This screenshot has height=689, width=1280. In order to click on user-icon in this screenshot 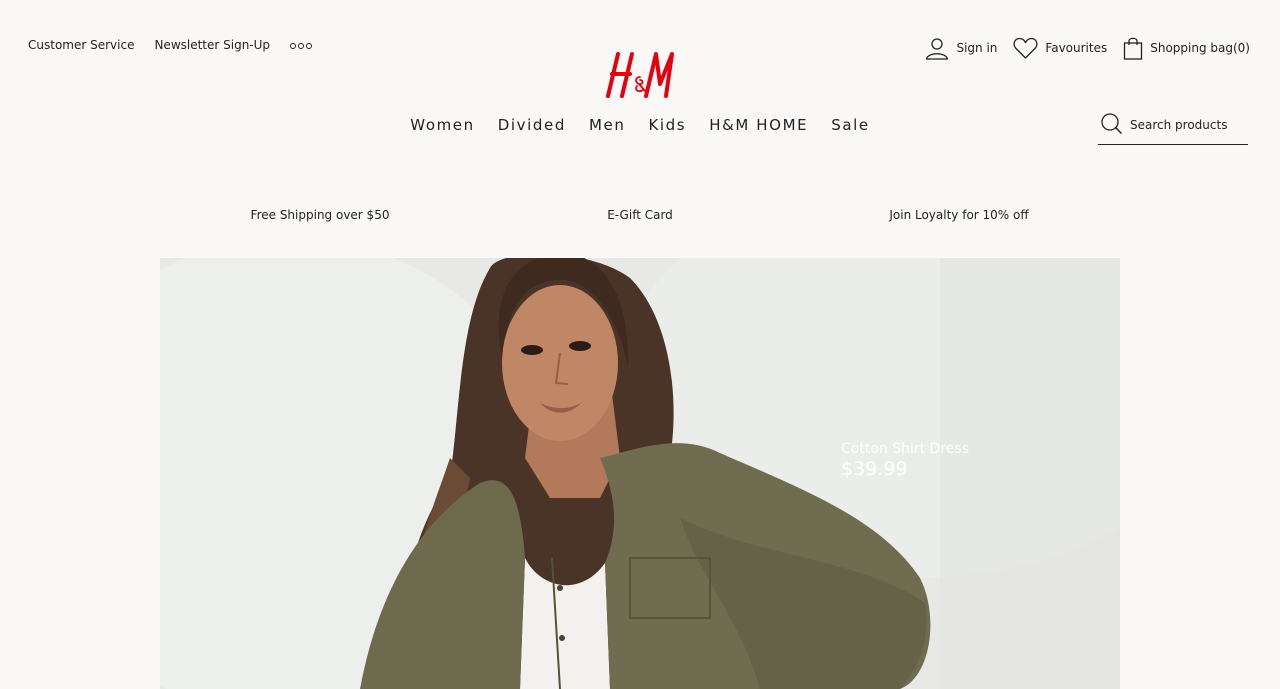, I will do `click(937, 49)`.